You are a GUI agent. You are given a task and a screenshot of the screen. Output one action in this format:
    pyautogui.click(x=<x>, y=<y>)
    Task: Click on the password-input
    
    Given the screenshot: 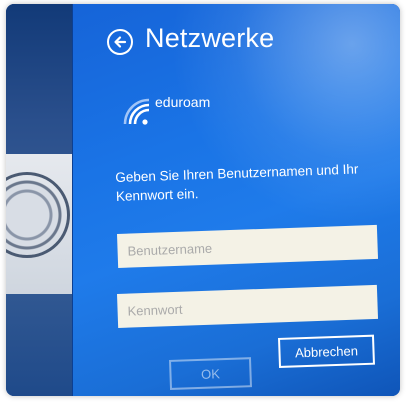 What is the action you would take?
    pyautogui.click(x=248, y=306)
    